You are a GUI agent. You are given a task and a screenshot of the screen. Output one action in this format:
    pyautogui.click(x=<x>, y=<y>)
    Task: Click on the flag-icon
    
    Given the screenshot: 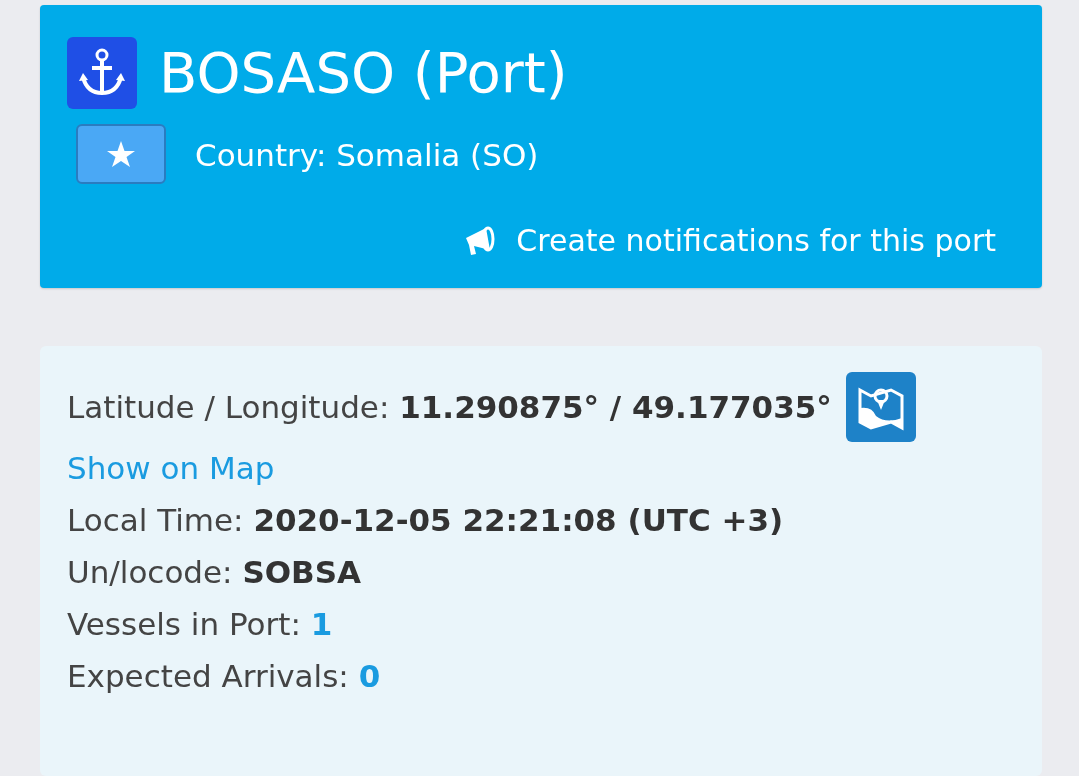 What is the action you would take?
    pyautogui.click(x=121, y=155)
    